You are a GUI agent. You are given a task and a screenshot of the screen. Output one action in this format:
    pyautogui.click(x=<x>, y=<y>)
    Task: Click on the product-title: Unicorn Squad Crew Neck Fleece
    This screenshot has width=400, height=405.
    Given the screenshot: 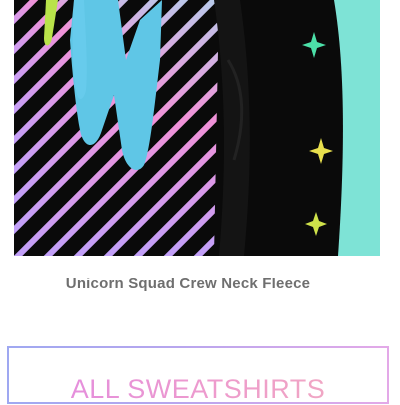 What is the action you would take?
    pyautogui.click(x=188, y=289)
    